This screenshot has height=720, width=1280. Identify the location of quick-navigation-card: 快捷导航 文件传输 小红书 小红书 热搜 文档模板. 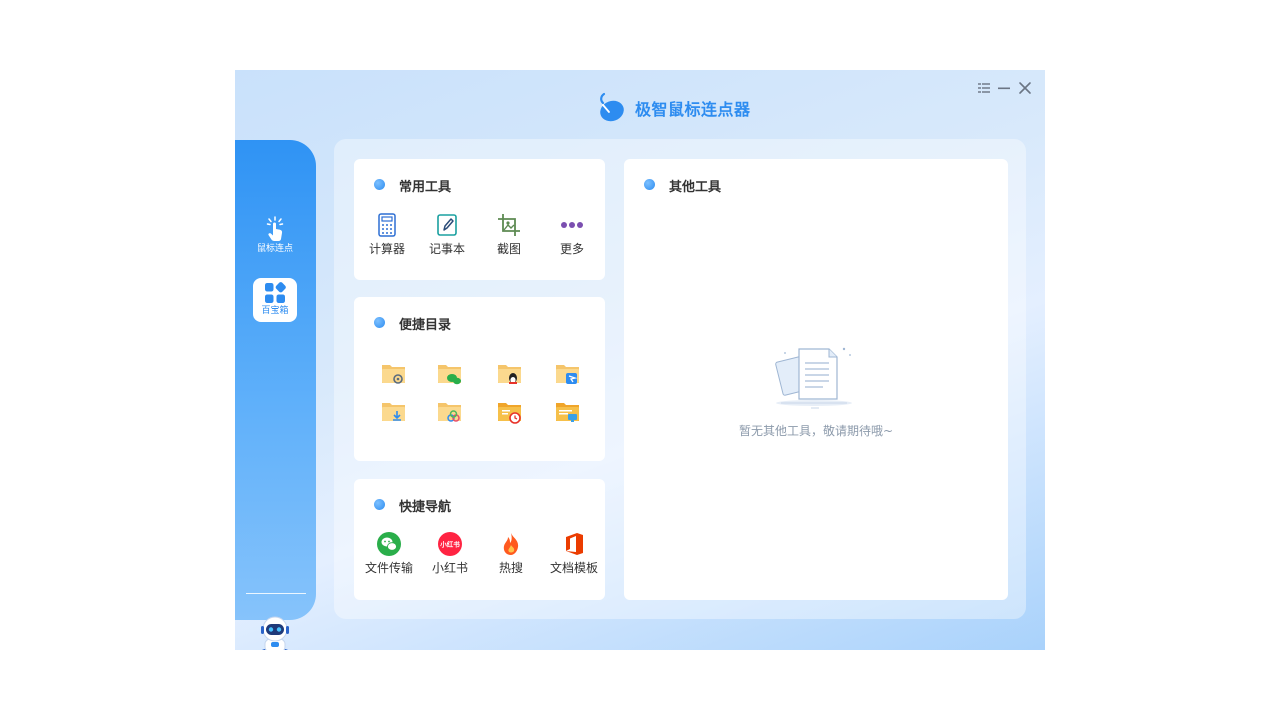
(479, 539).